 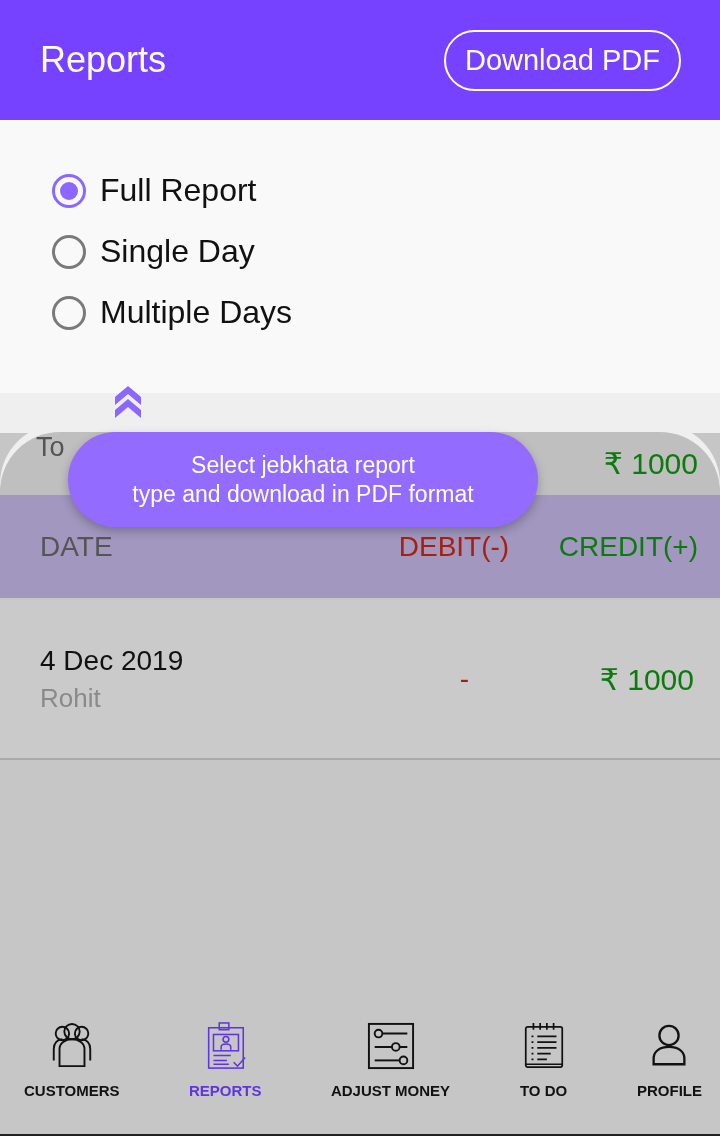 I want to click on double-chevron-up-icon, so click(x=128, y=402).